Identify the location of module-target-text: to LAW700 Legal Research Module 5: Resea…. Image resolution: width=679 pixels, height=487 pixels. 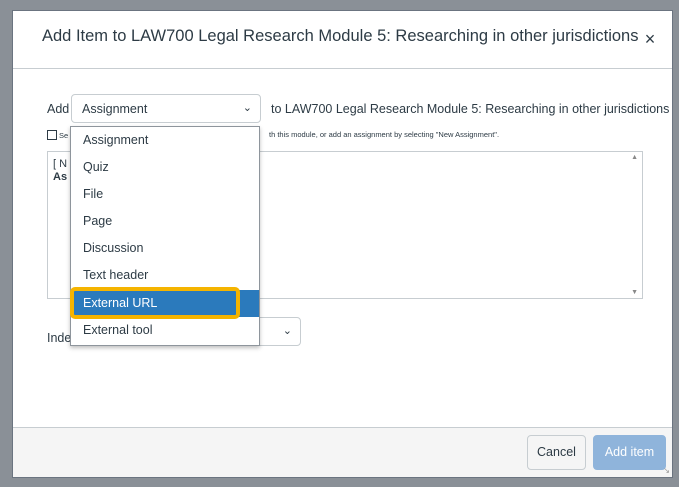
(470, 109).